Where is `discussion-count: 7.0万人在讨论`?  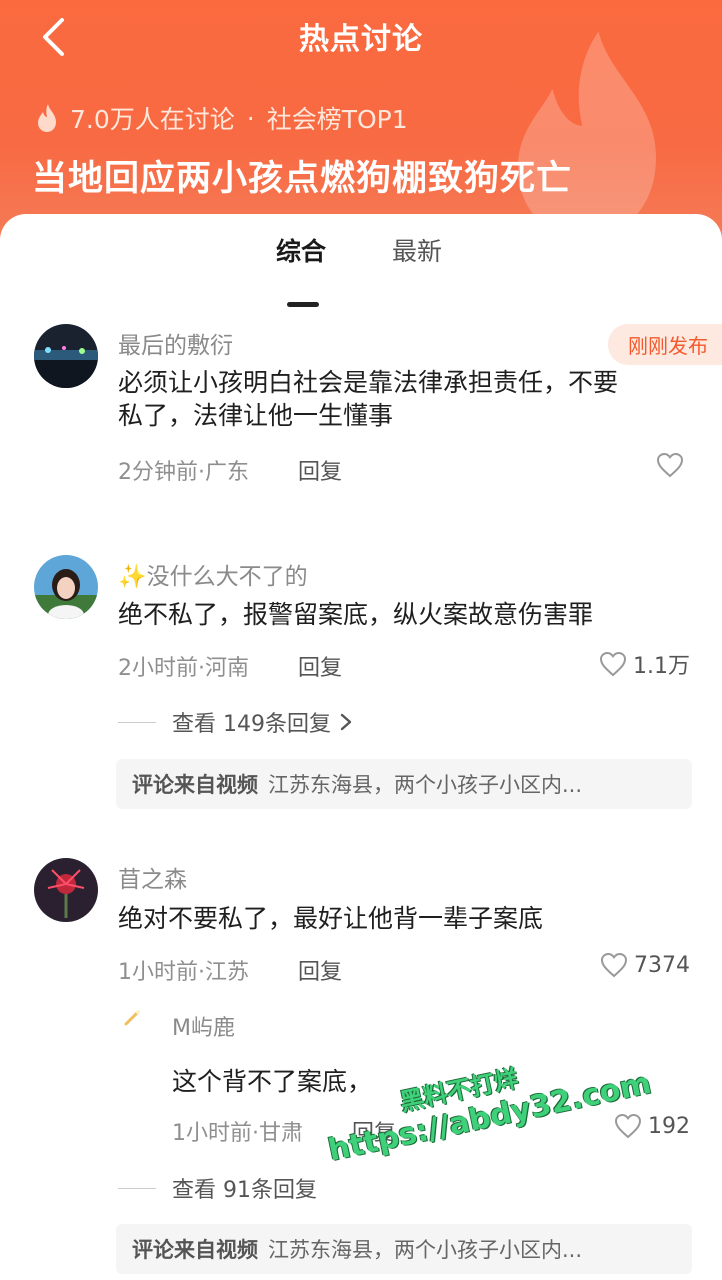
discussion-count: 7.0万人在讨论 is located at coordinates (152, 119).